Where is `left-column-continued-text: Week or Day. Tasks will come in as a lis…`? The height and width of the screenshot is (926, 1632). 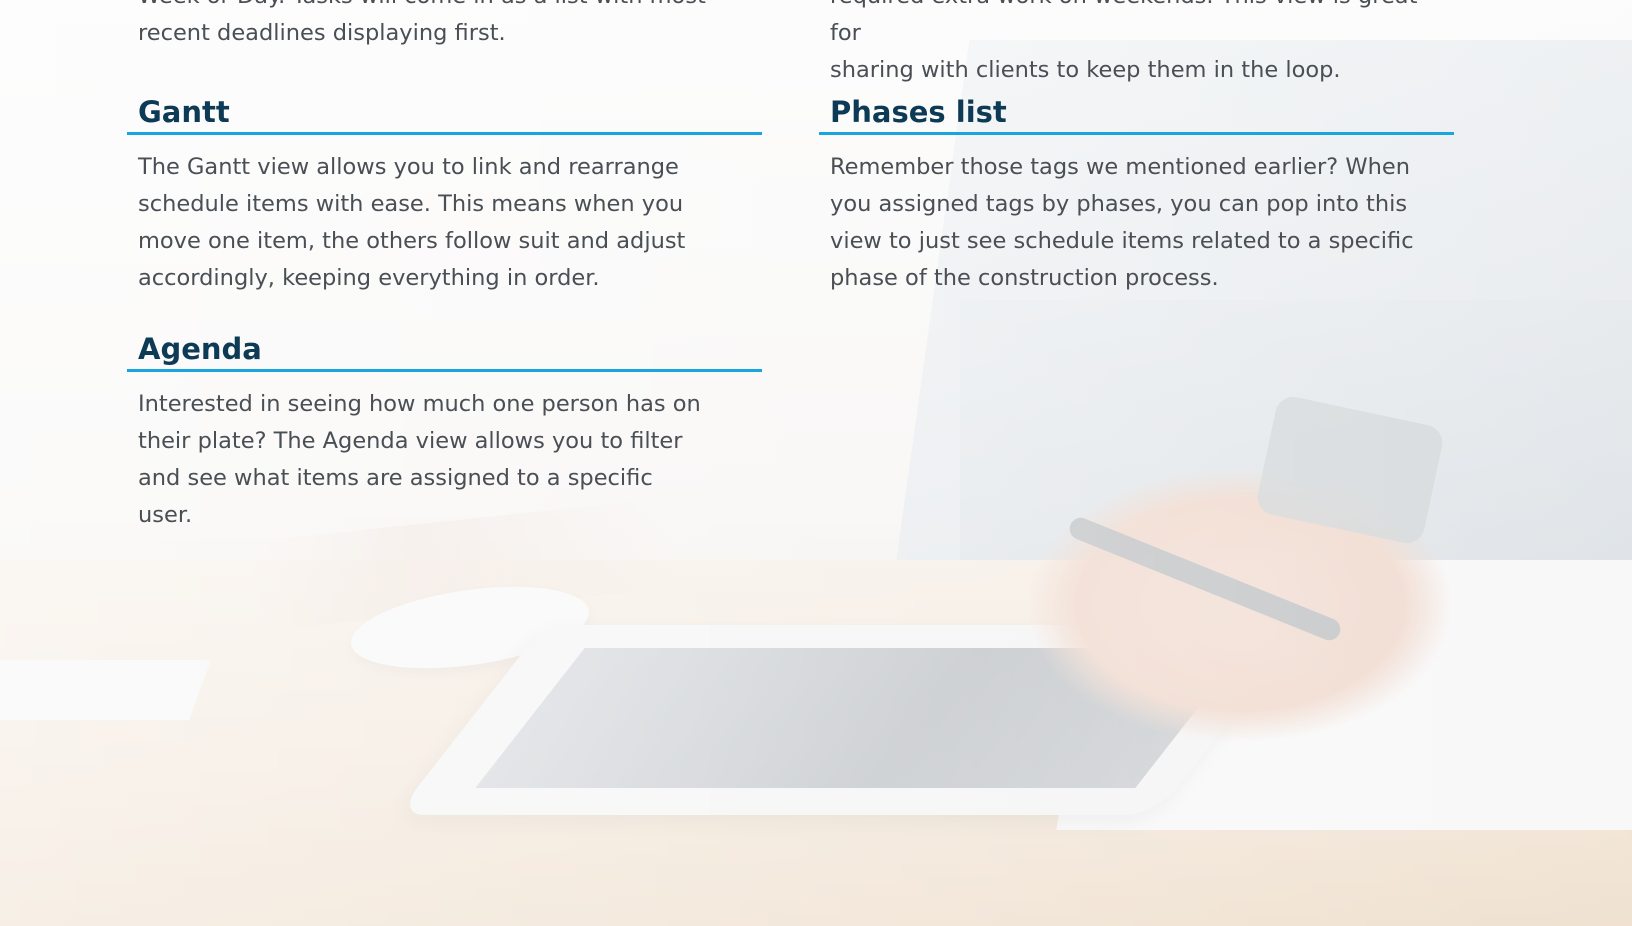 left-column-continued-text: Week or Day. Tasks will come in as a lis… is located at coordinates (448, 26).